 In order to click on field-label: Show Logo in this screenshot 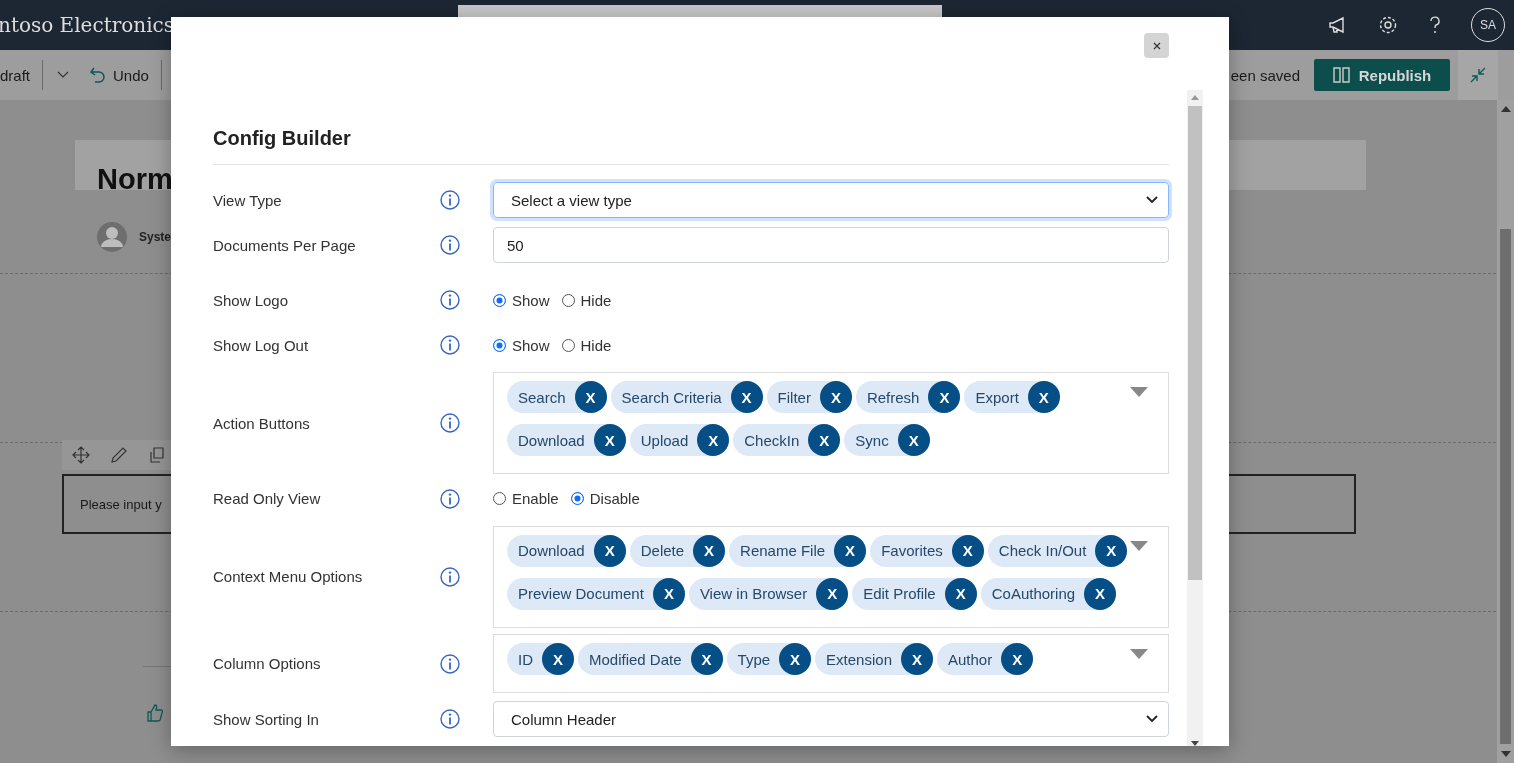, I will do `click(251, 300)`.